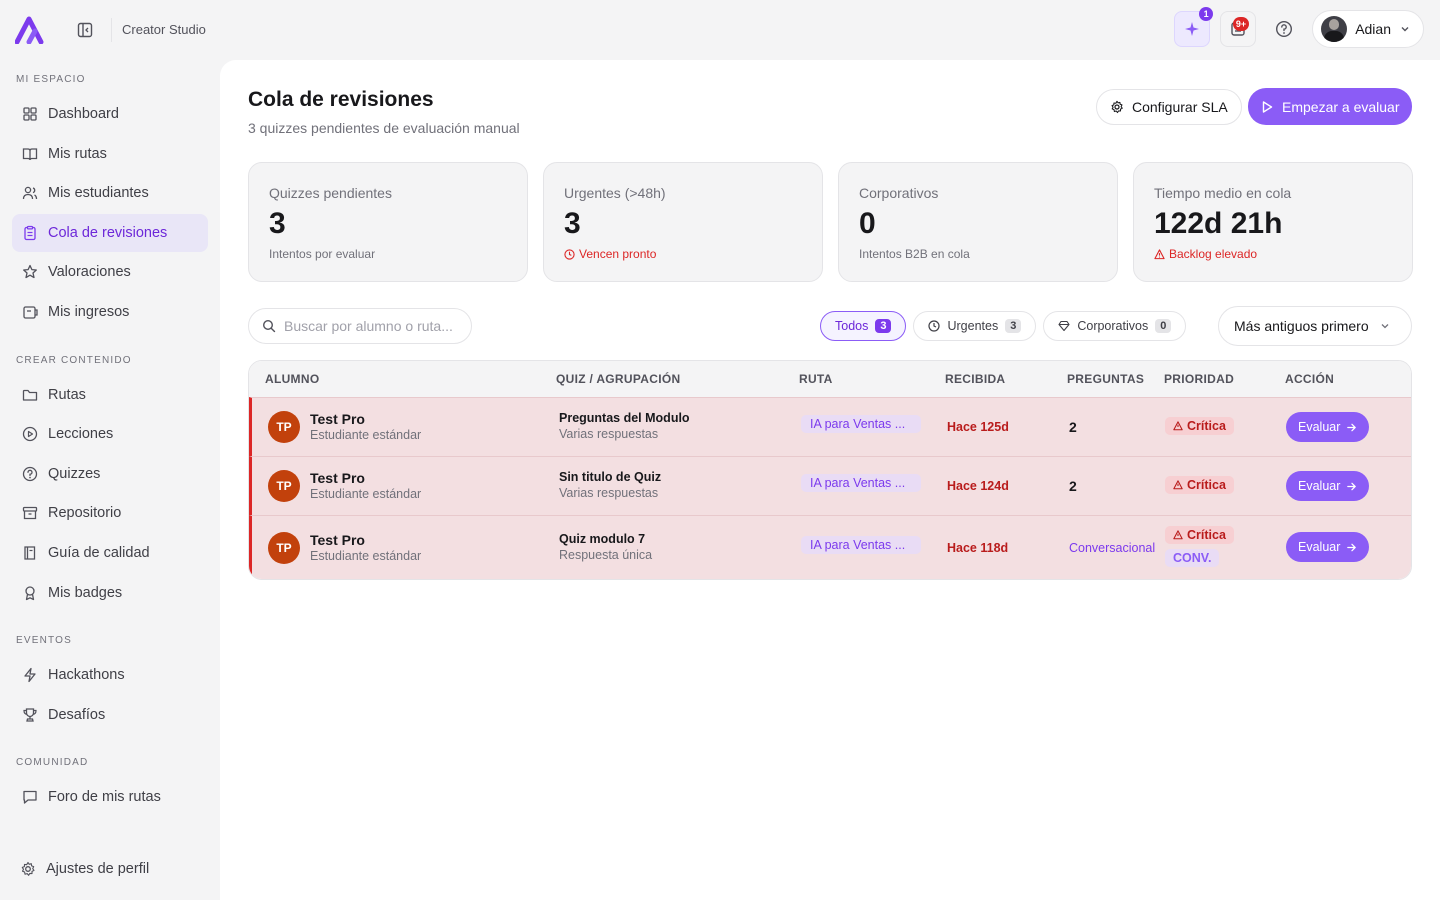 The width and height of the screenshot is (1440, 900). I want to click on sidebar-item-quizzes: Quizzes, so click(110, 474).